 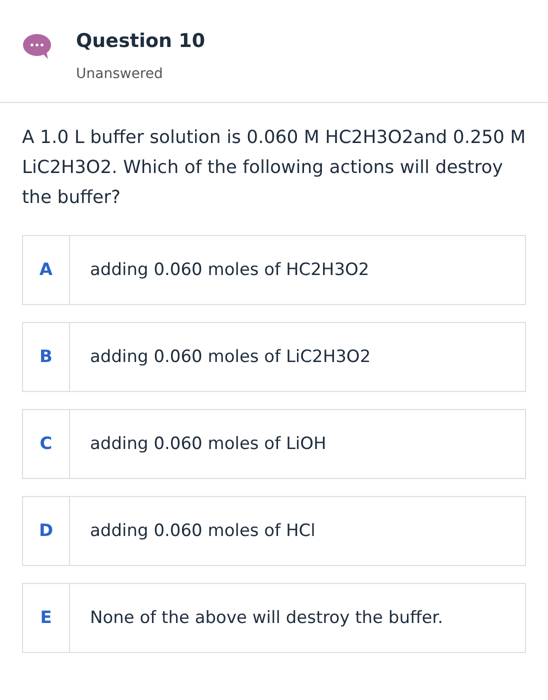 What do you see at coordinates (37, 46) in the screenshot?
I see `chat-bubble-icon` at bounding box center [37, 46].